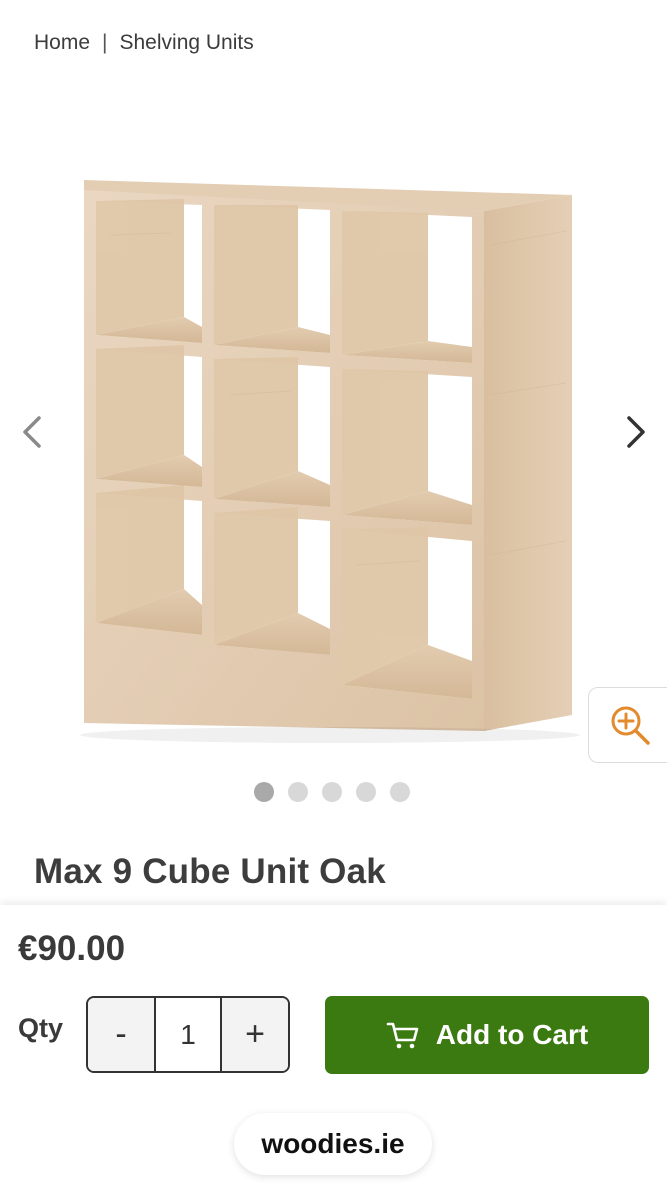 This screenshot has width=667, height=1200. Describe the element at coordinates (255, 1034) in the screenshot. I see `increment-button: +` at that location.